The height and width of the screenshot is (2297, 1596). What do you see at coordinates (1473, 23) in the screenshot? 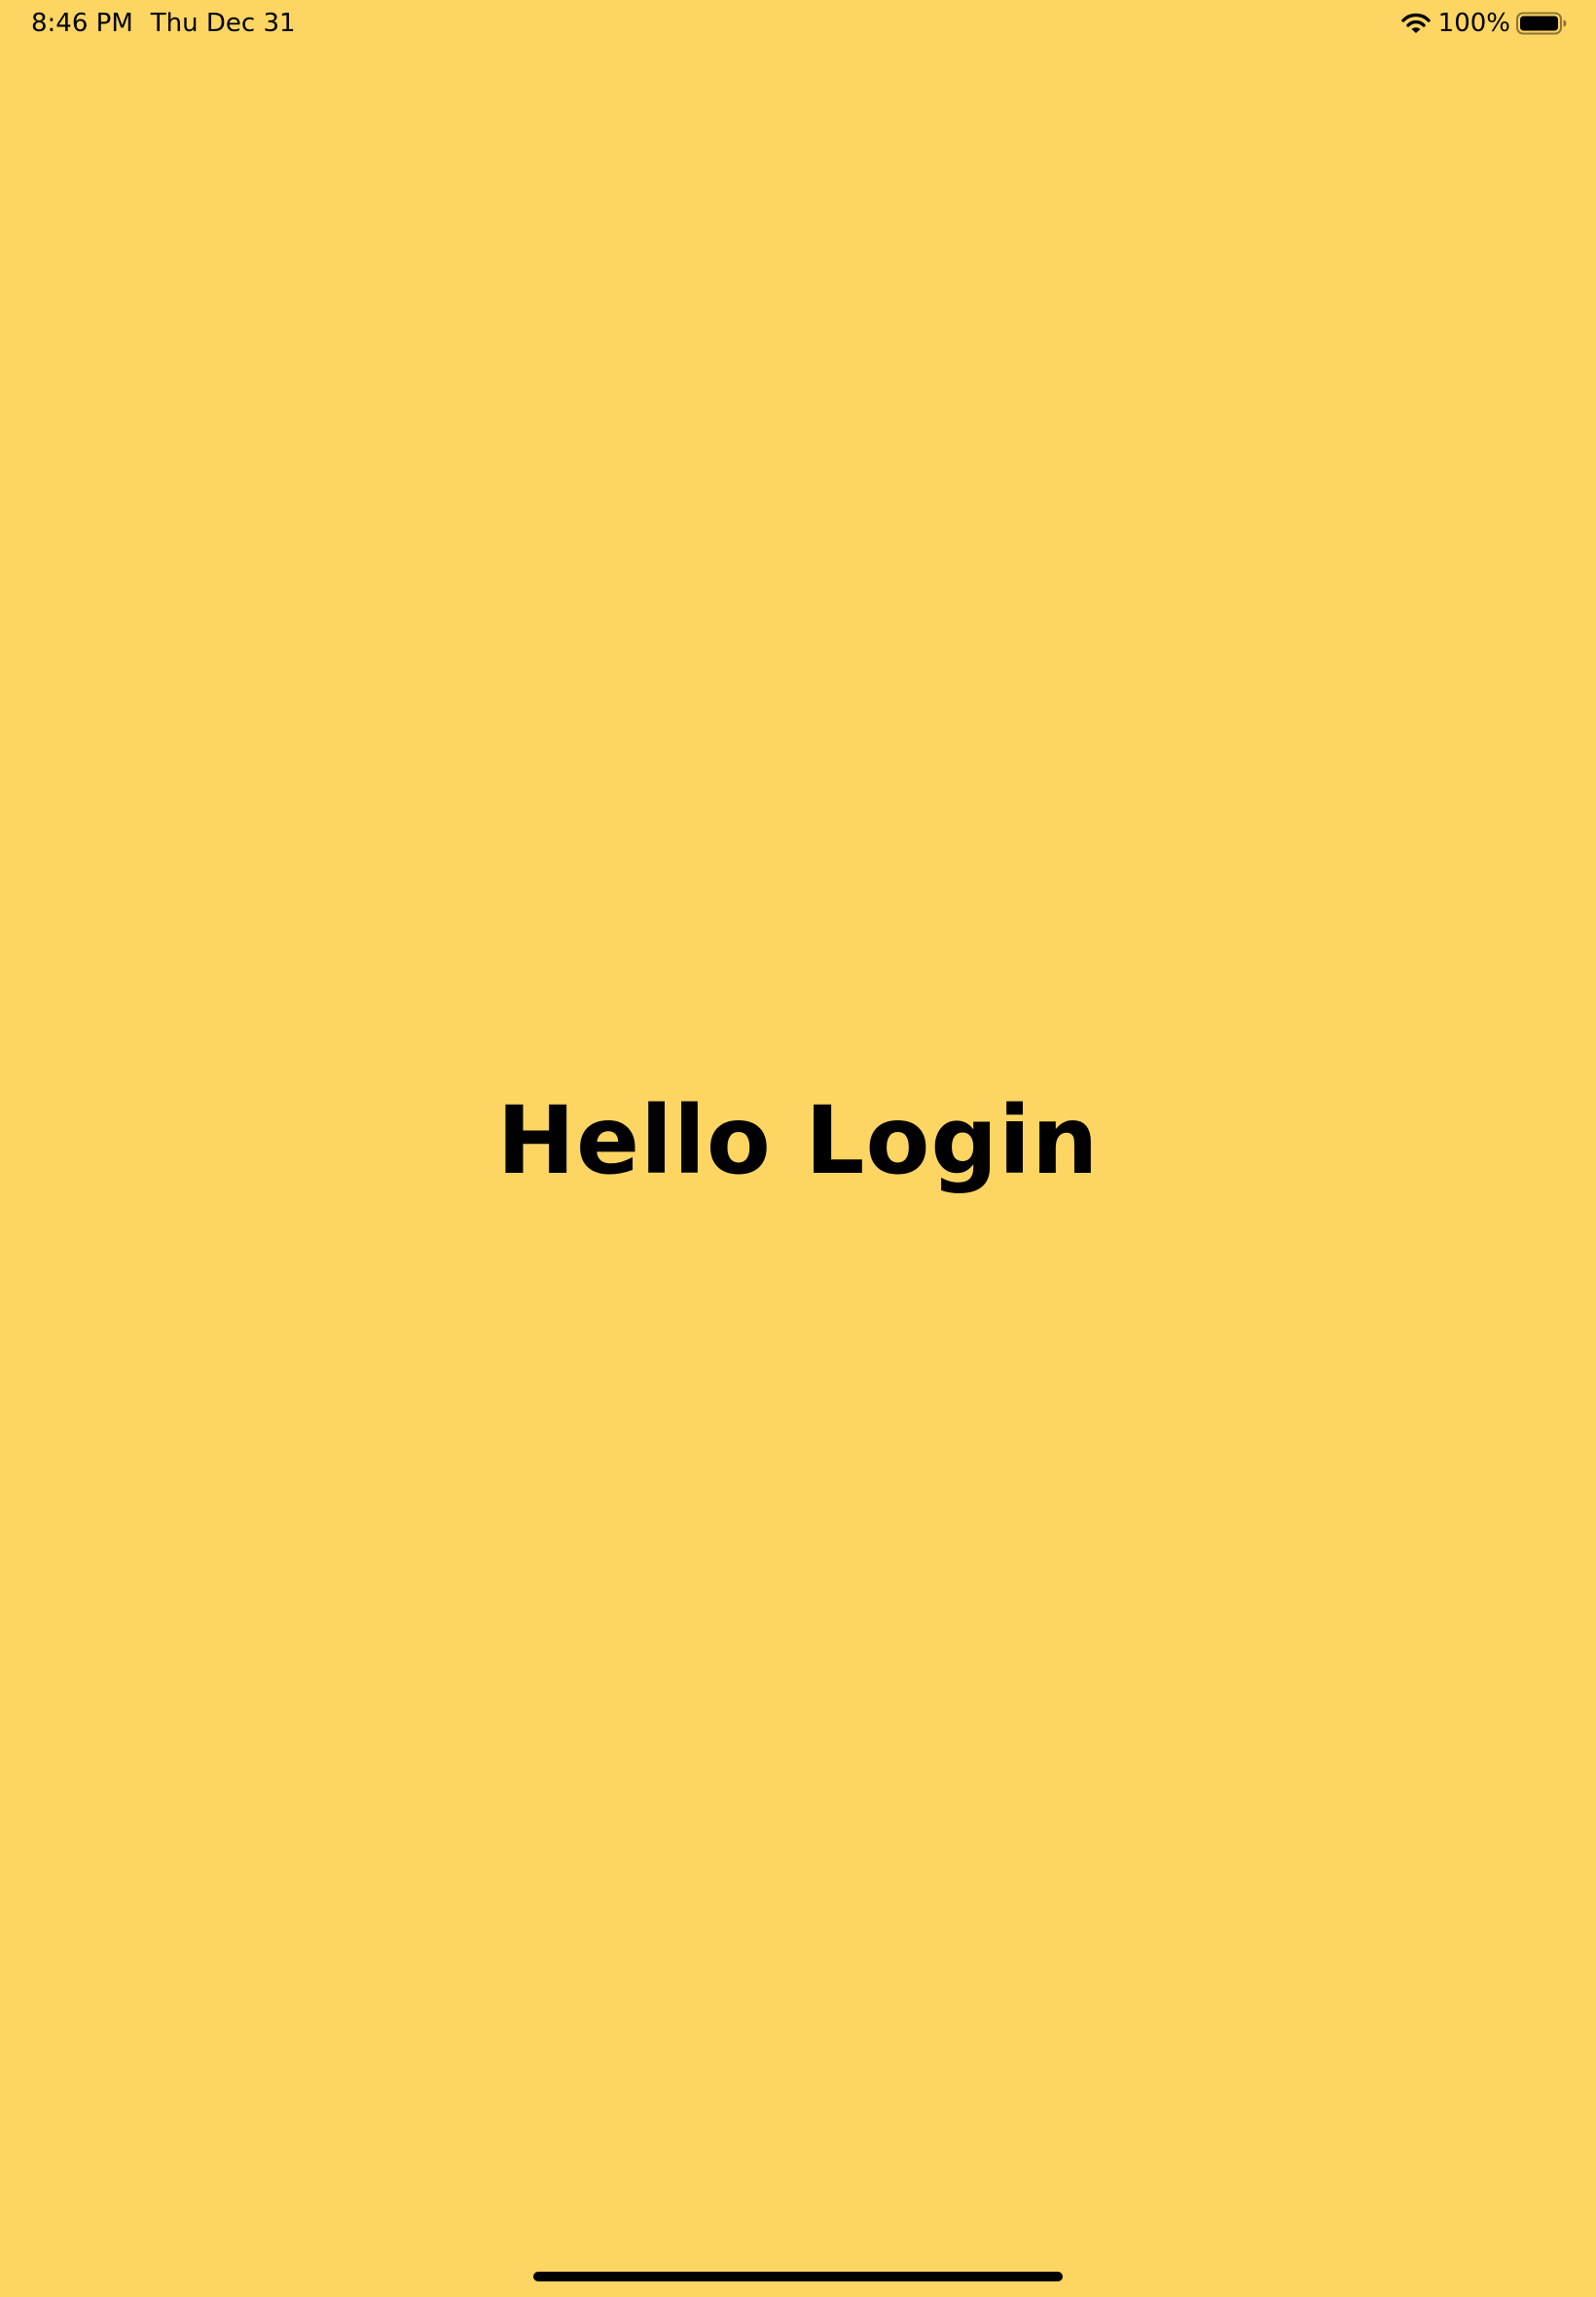
I see `battery-percent: 100%` at bounding box center [1473, 23].